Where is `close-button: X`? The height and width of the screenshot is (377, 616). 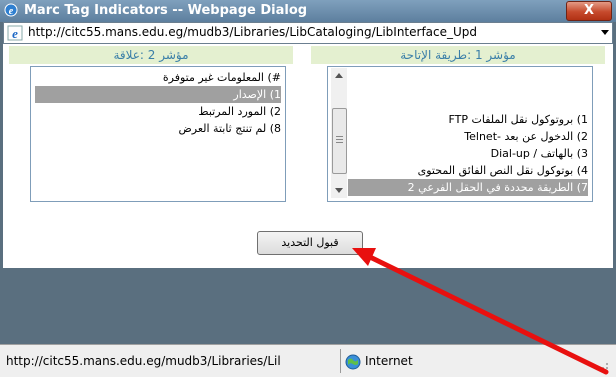 close-button: X is located at coordinates (589, 11).